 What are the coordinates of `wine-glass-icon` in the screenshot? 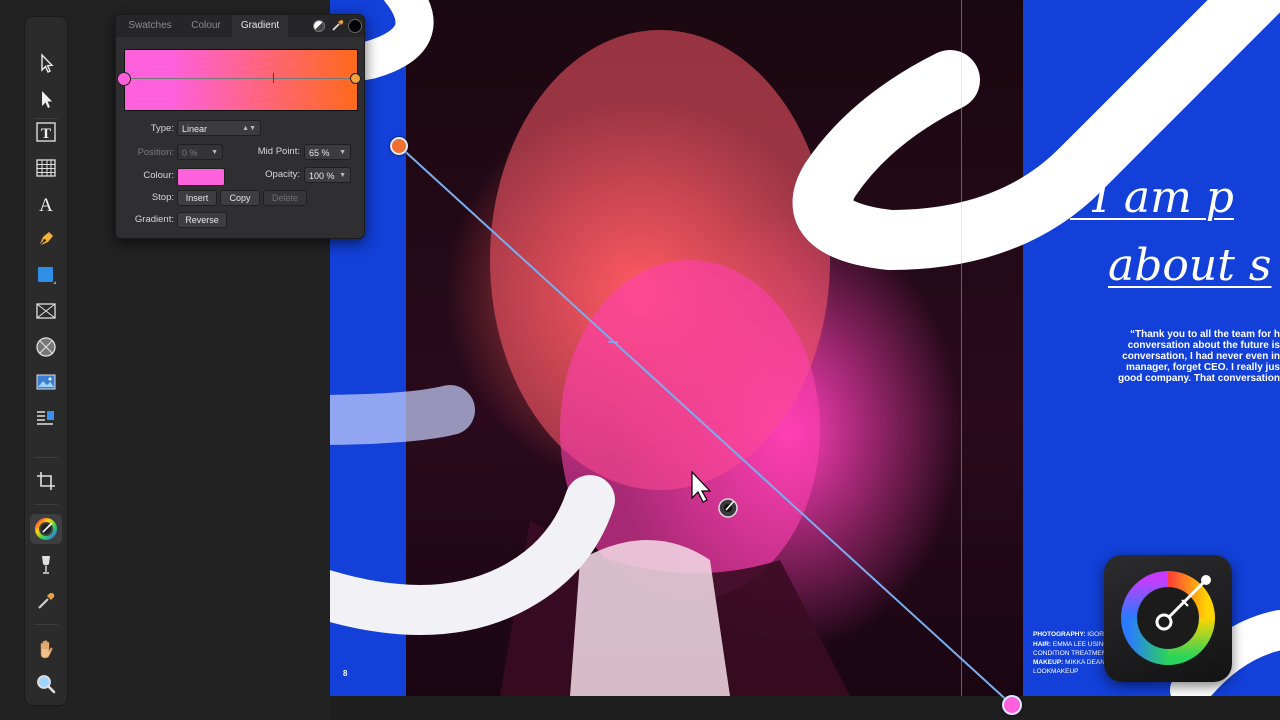 It's located at (46, 565).